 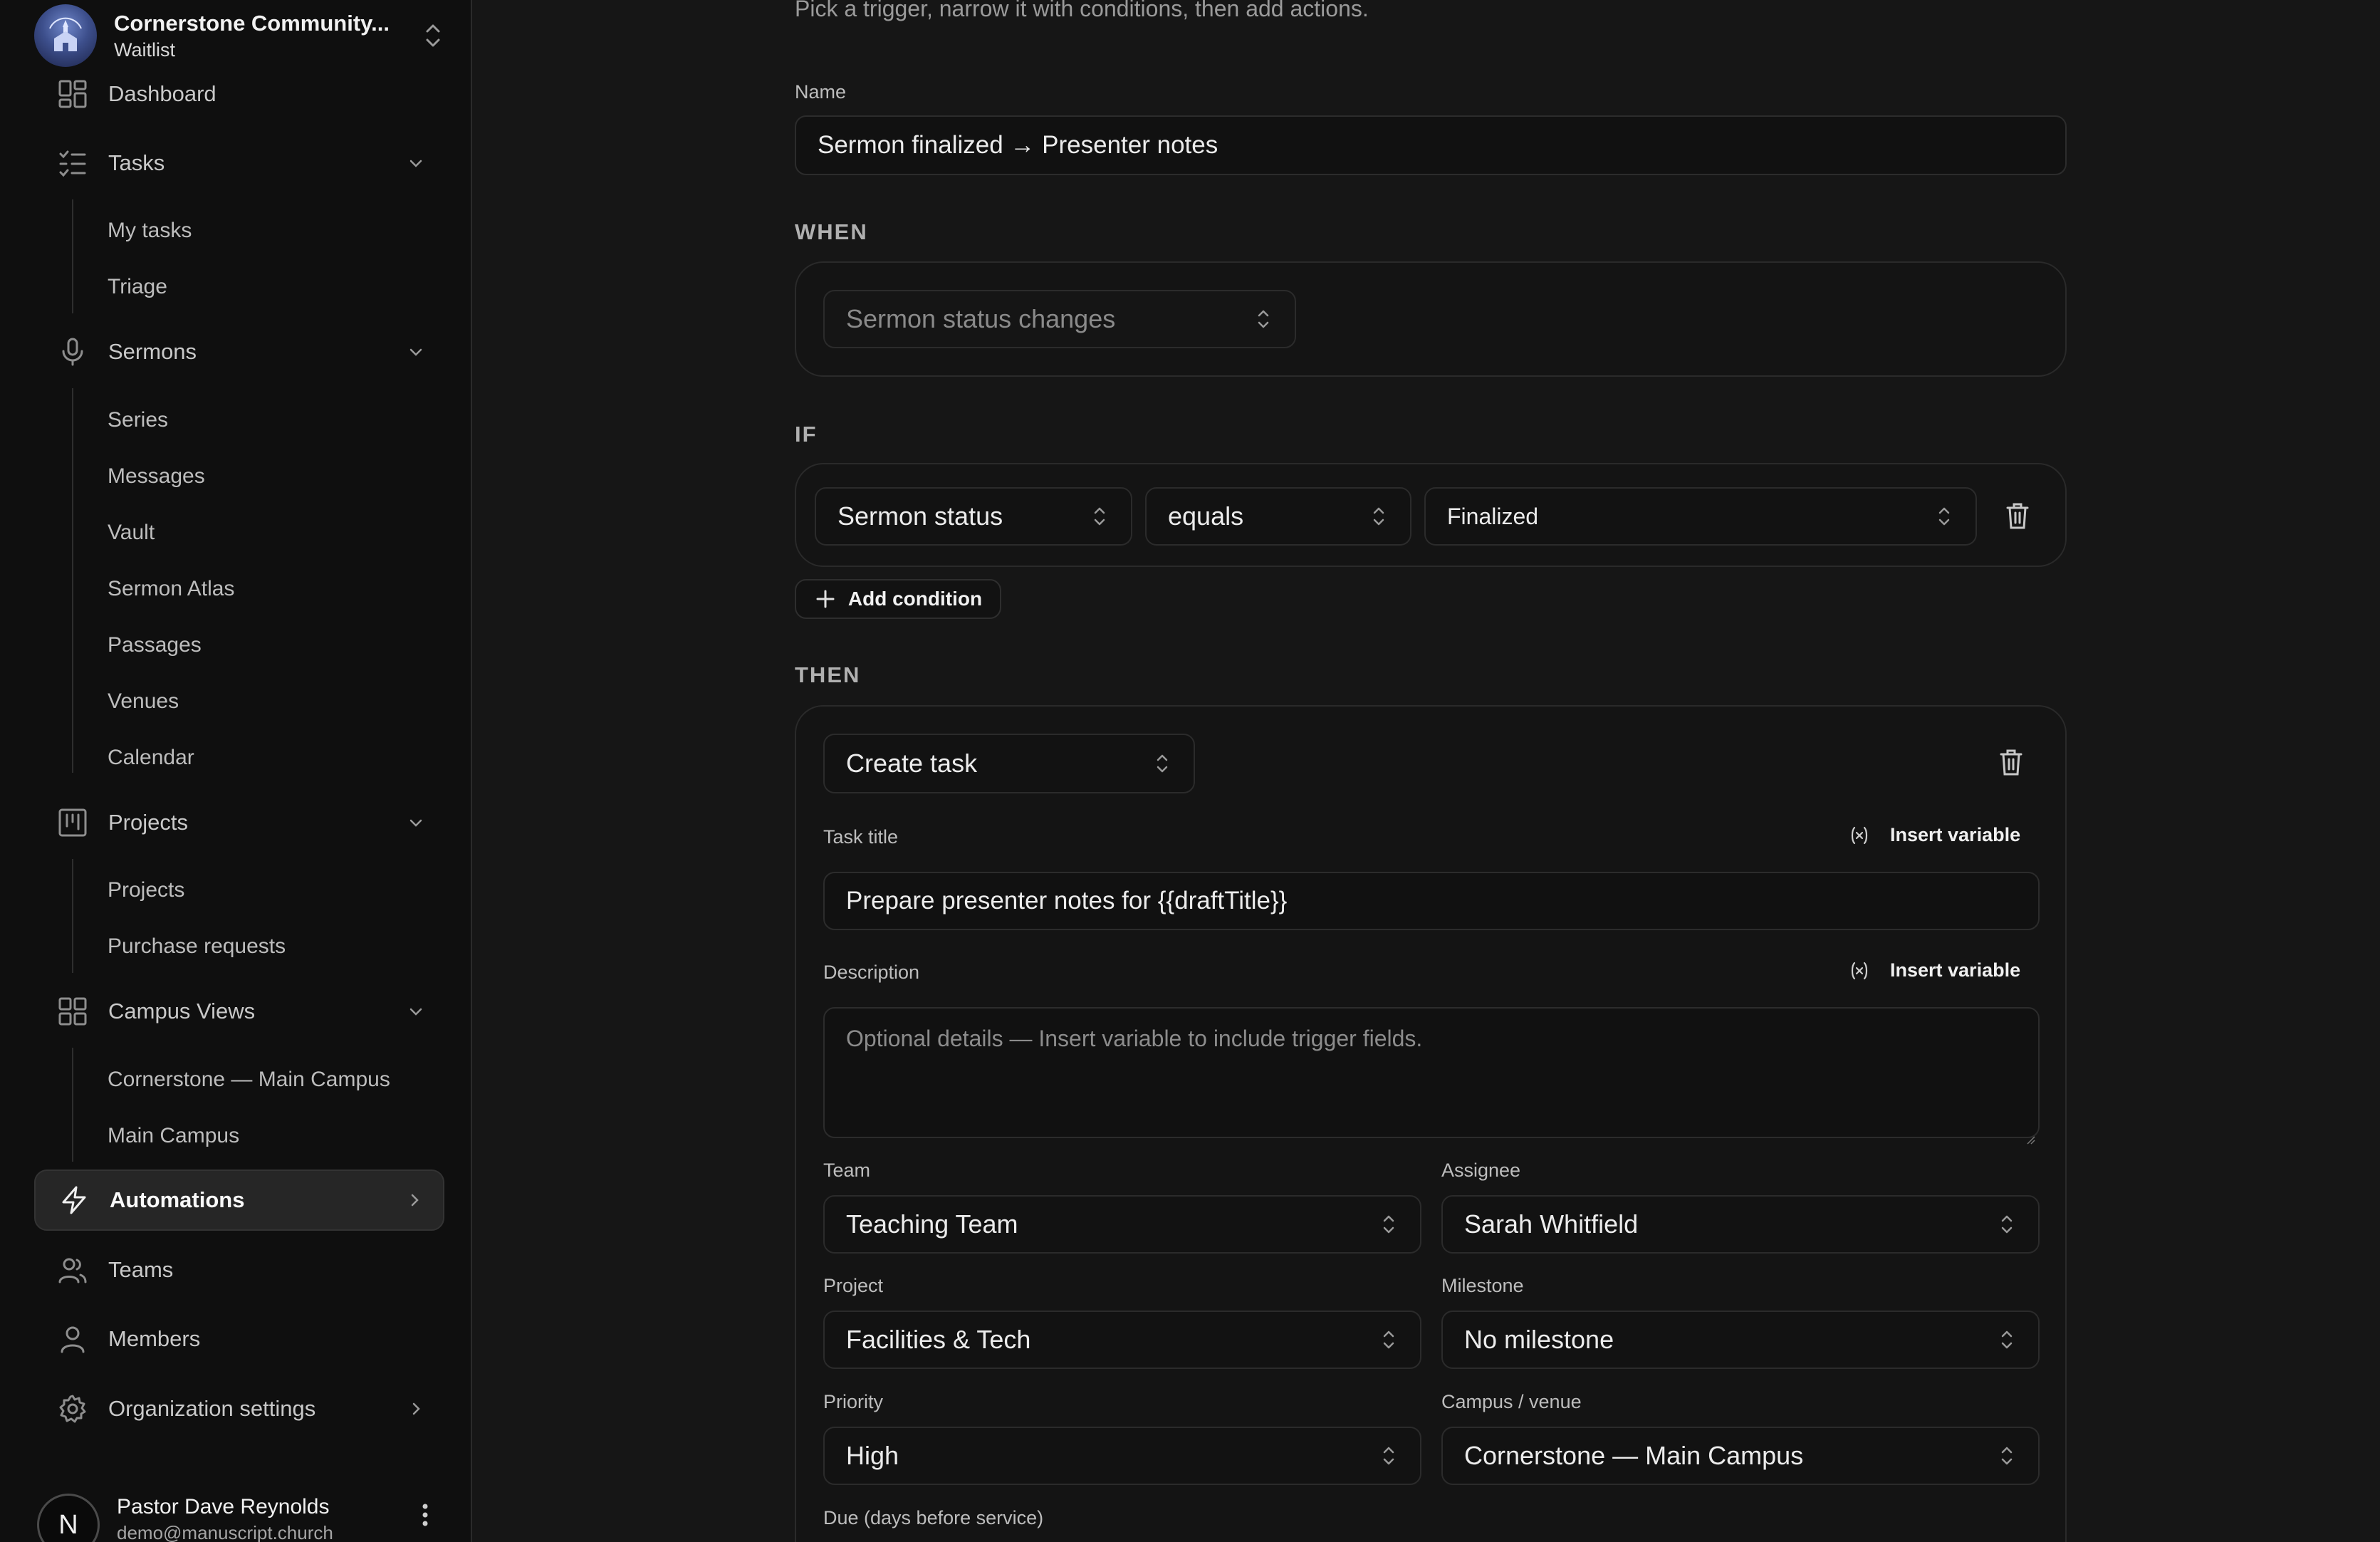 What do you see at coordinates (225, 1532) in the screenshot?
I see `user-email: demo@manuscript.church` at bounding box center [225, 1532].